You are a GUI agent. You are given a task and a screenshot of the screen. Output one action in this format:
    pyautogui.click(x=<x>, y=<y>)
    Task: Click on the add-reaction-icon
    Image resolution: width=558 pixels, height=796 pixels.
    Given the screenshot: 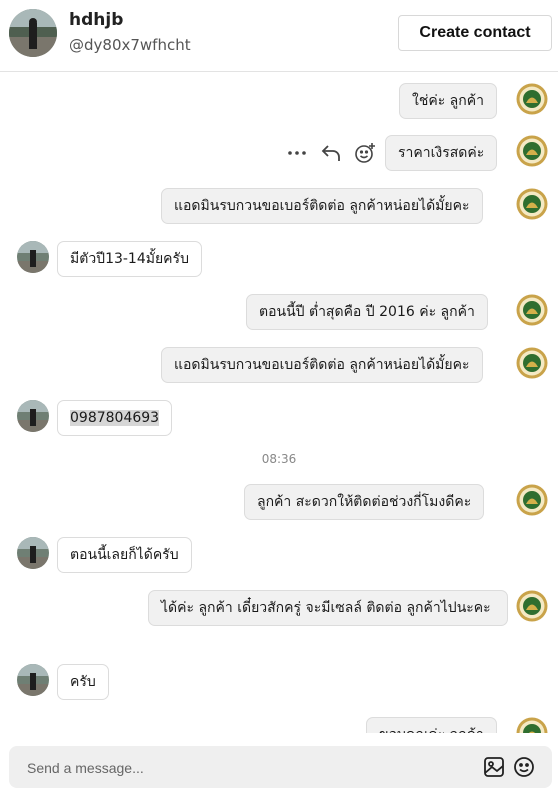 What is the action you would take?
    pyautogui.click(x=365, y=153)
    